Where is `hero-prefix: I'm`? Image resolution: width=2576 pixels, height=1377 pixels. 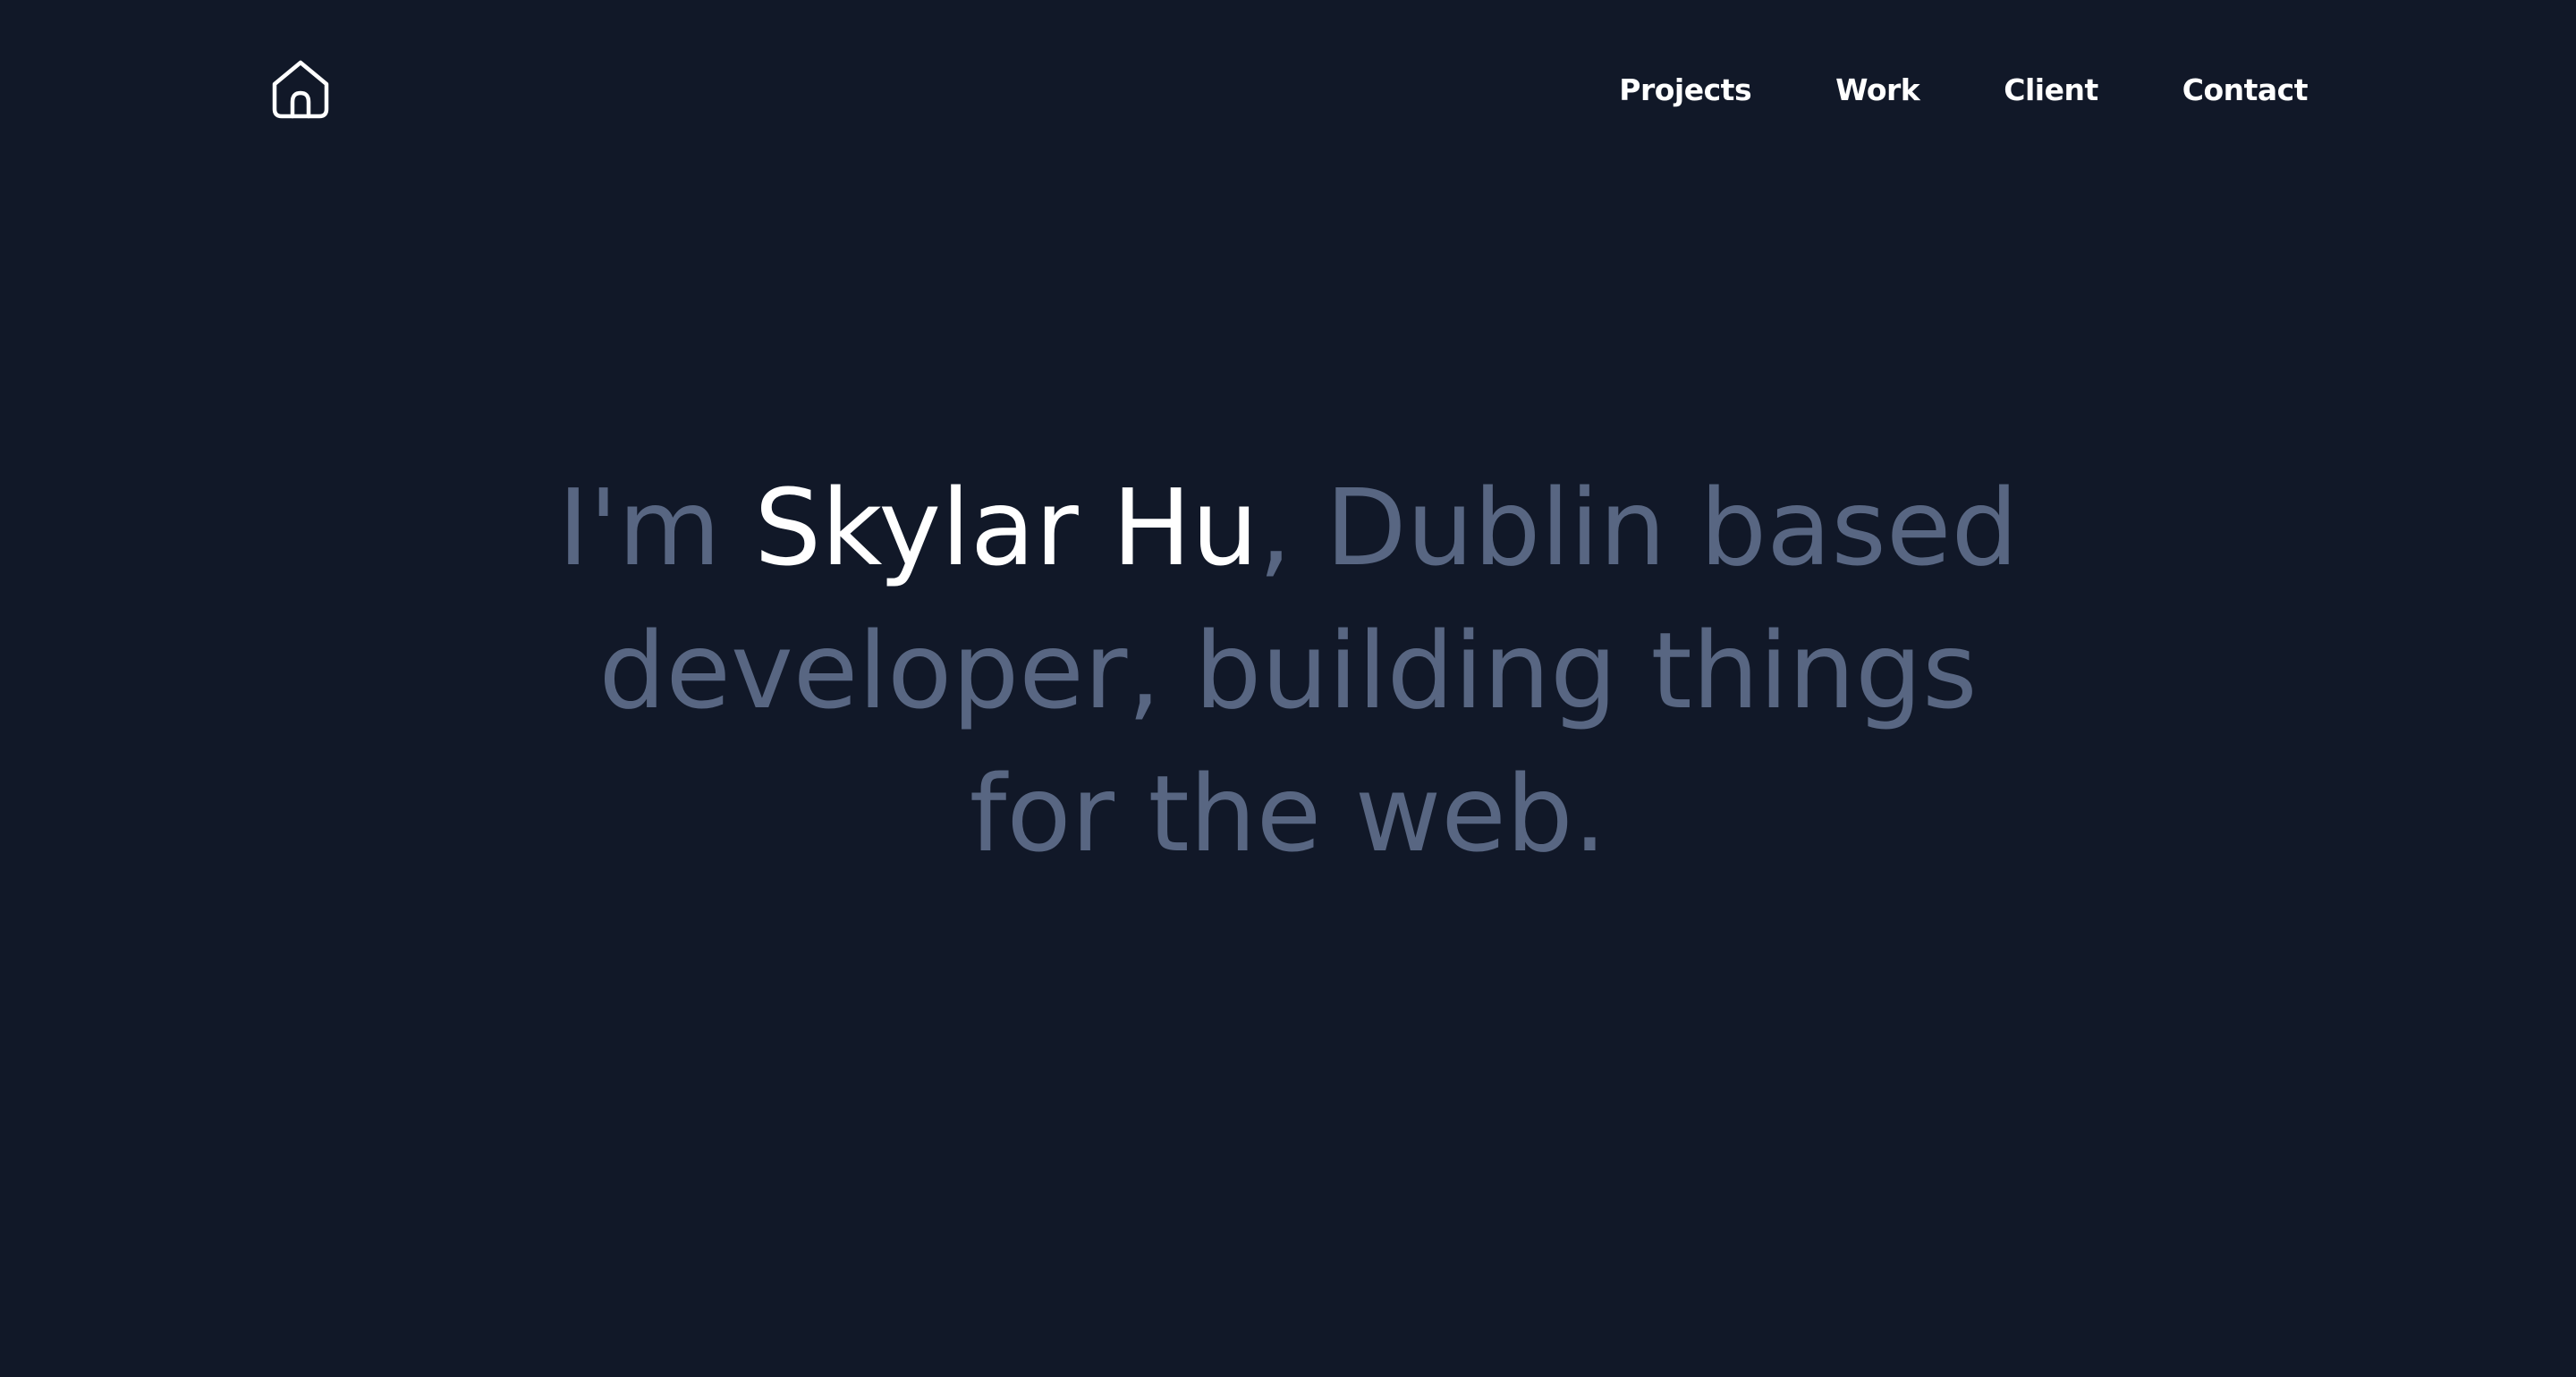 hero-prefix: I'm is located at coordinates (656, 527).